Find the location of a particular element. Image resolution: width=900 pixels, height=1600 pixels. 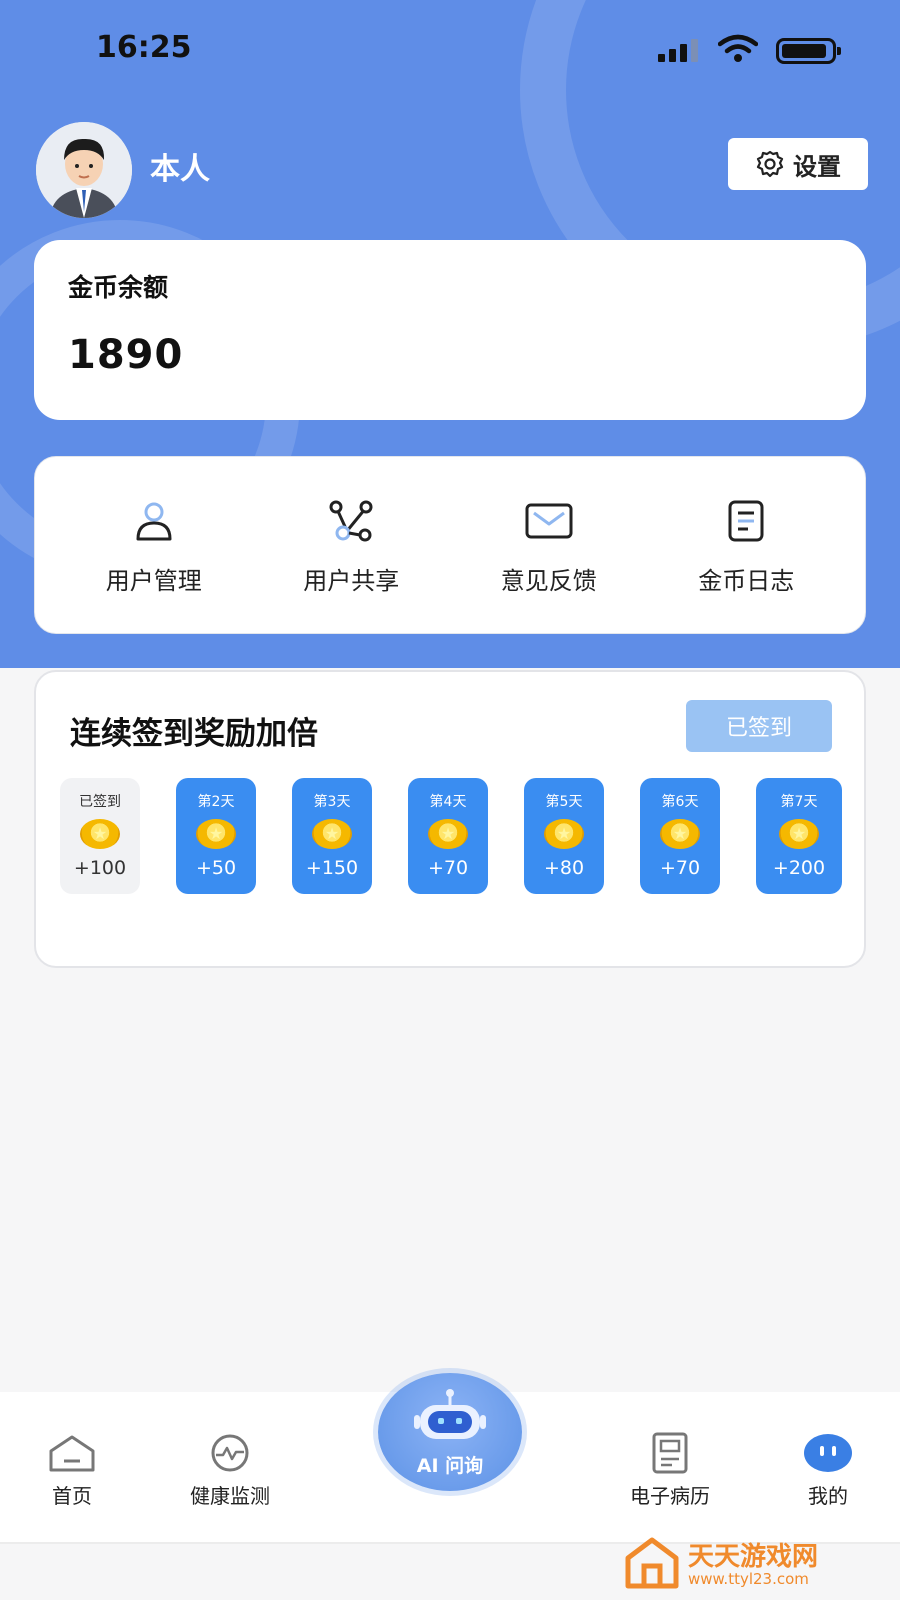

status-time: 16:25 is located at coordinates (144, 47).